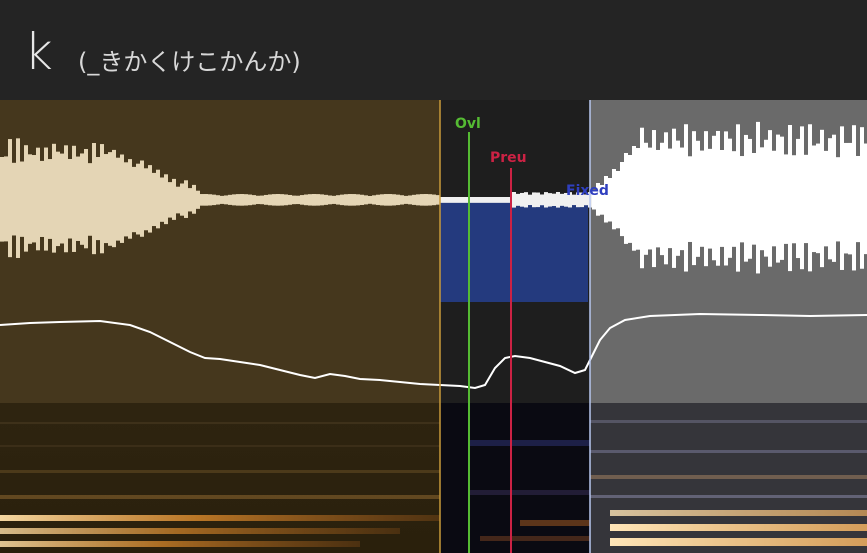 Image resolution: width=867 pixels, height=553 pixels. What do you see at coordinates (189, 62) in the screenshot?
I see `alias-label: (_きかくけこかんか)` at bounding box center [189, 62].